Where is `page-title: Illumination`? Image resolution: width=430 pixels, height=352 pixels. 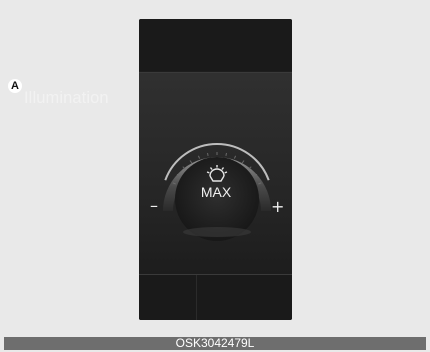 page-title: Illumination is located at coordinates (66, 98).